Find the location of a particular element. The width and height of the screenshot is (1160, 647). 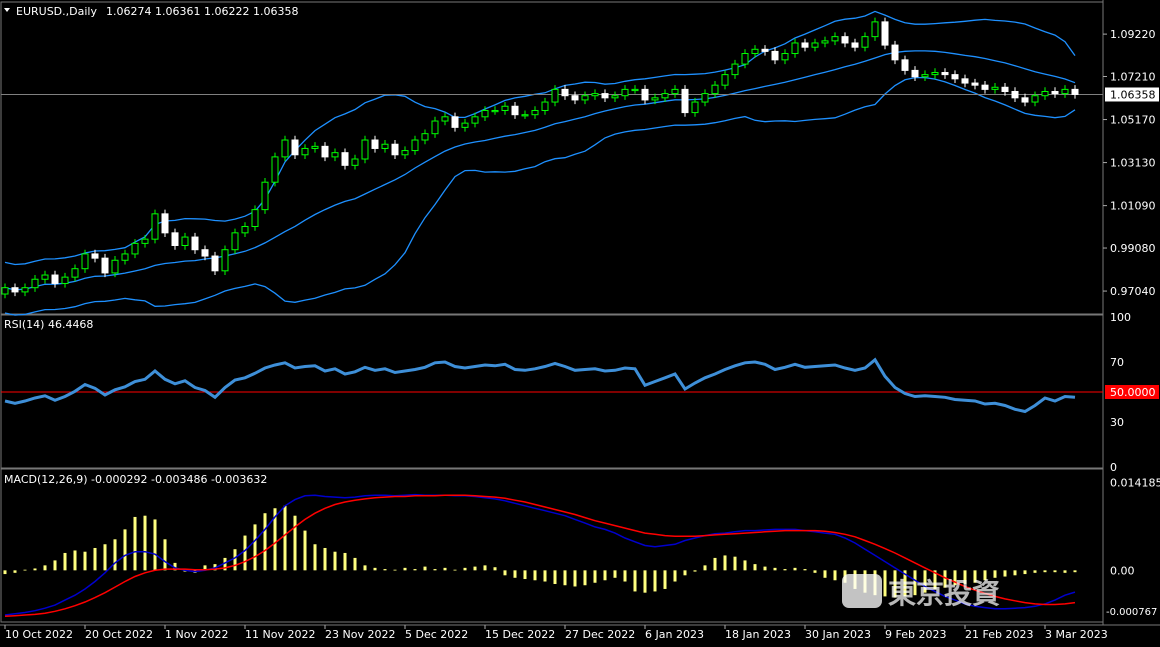

dropdown-triangle-icon is located at coordinates (7, 10).